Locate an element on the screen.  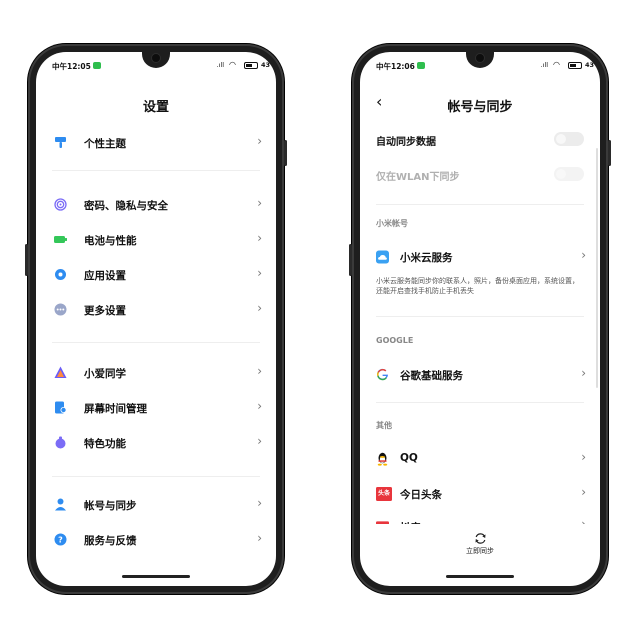
settings-item-label: 更多设置 is located at coordinates (105, 311).